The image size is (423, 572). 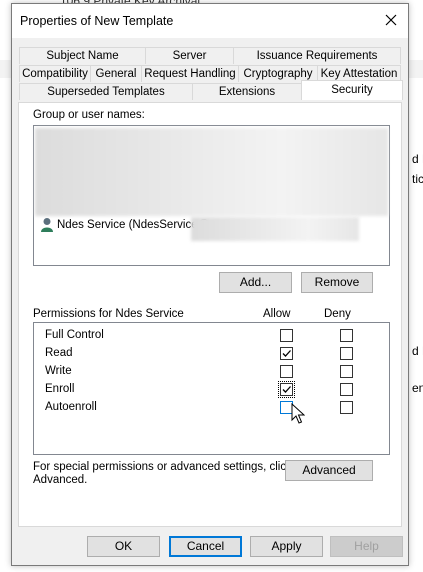 I want to click on close-button, so click(x=391, y=20).